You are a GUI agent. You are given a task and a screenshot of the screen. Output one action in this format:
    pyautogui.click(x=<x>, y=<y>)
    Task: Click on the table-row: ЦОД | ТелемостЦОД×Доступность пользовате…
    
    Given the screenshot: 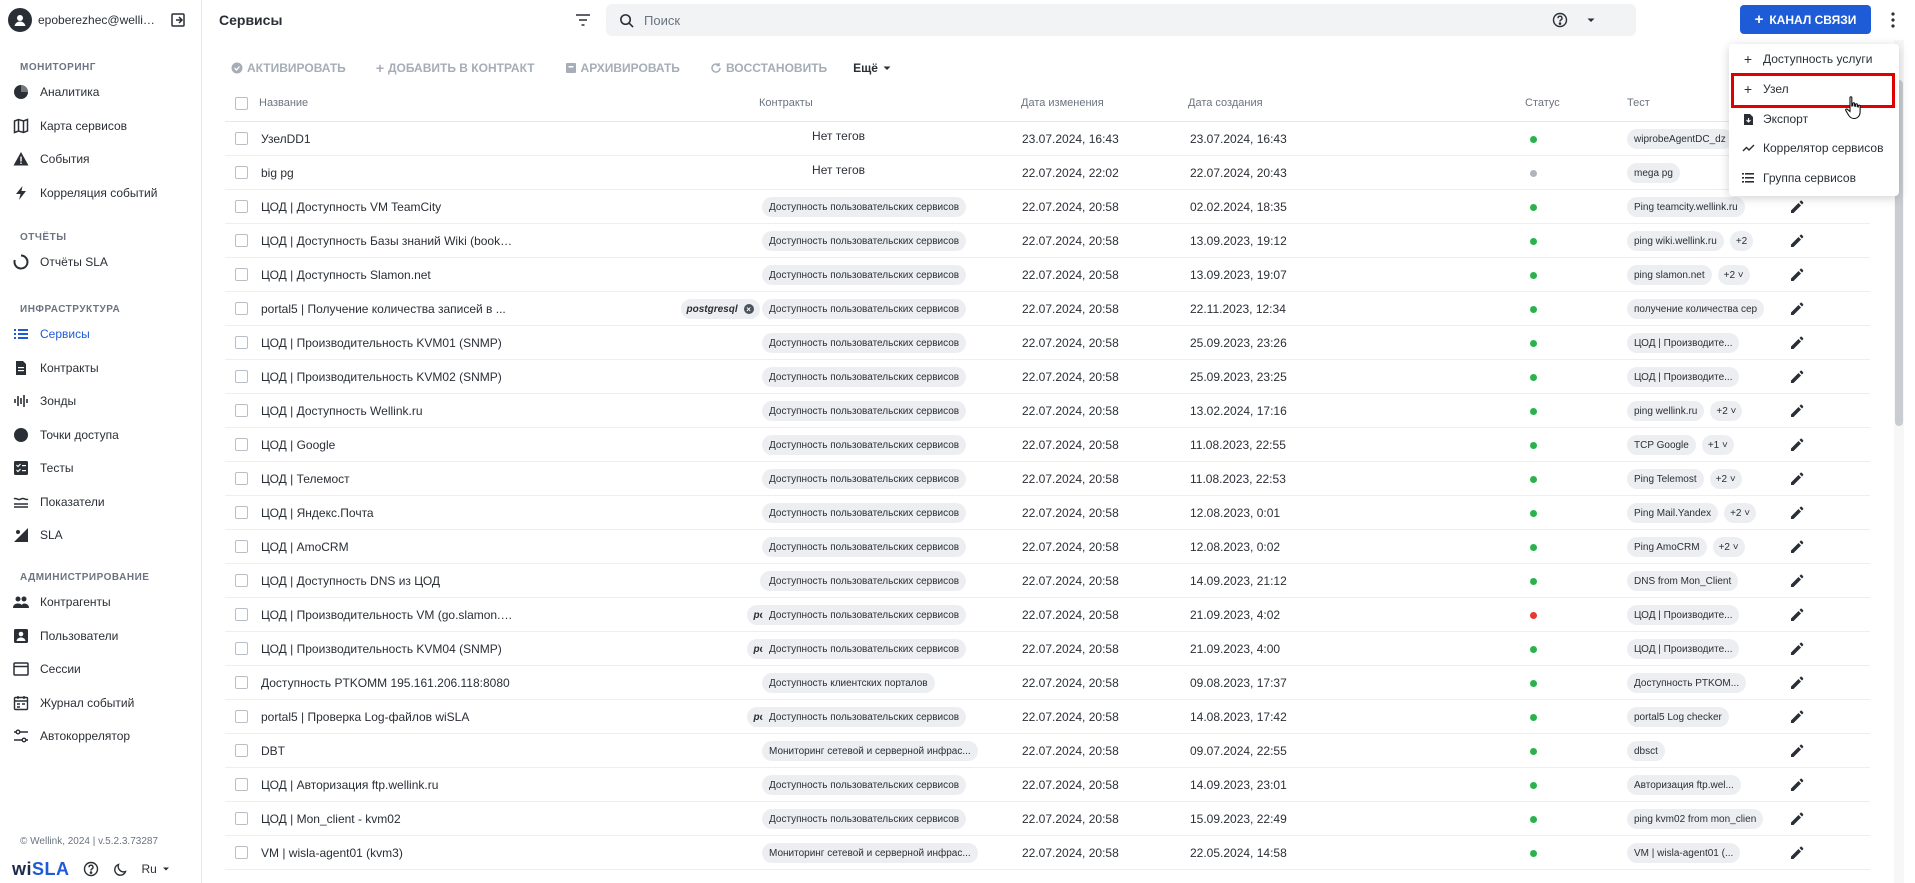 What is the action you would take?
    pyautogui.click(x=1047, y=479)
    